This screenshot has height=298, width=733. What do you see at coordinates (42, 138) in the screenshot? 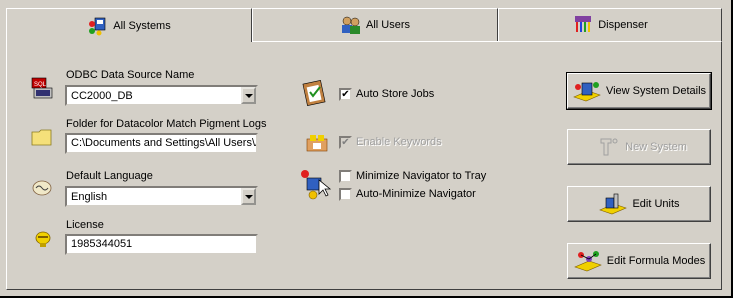
I see `folder-icon` at bounding box center [42, 138].